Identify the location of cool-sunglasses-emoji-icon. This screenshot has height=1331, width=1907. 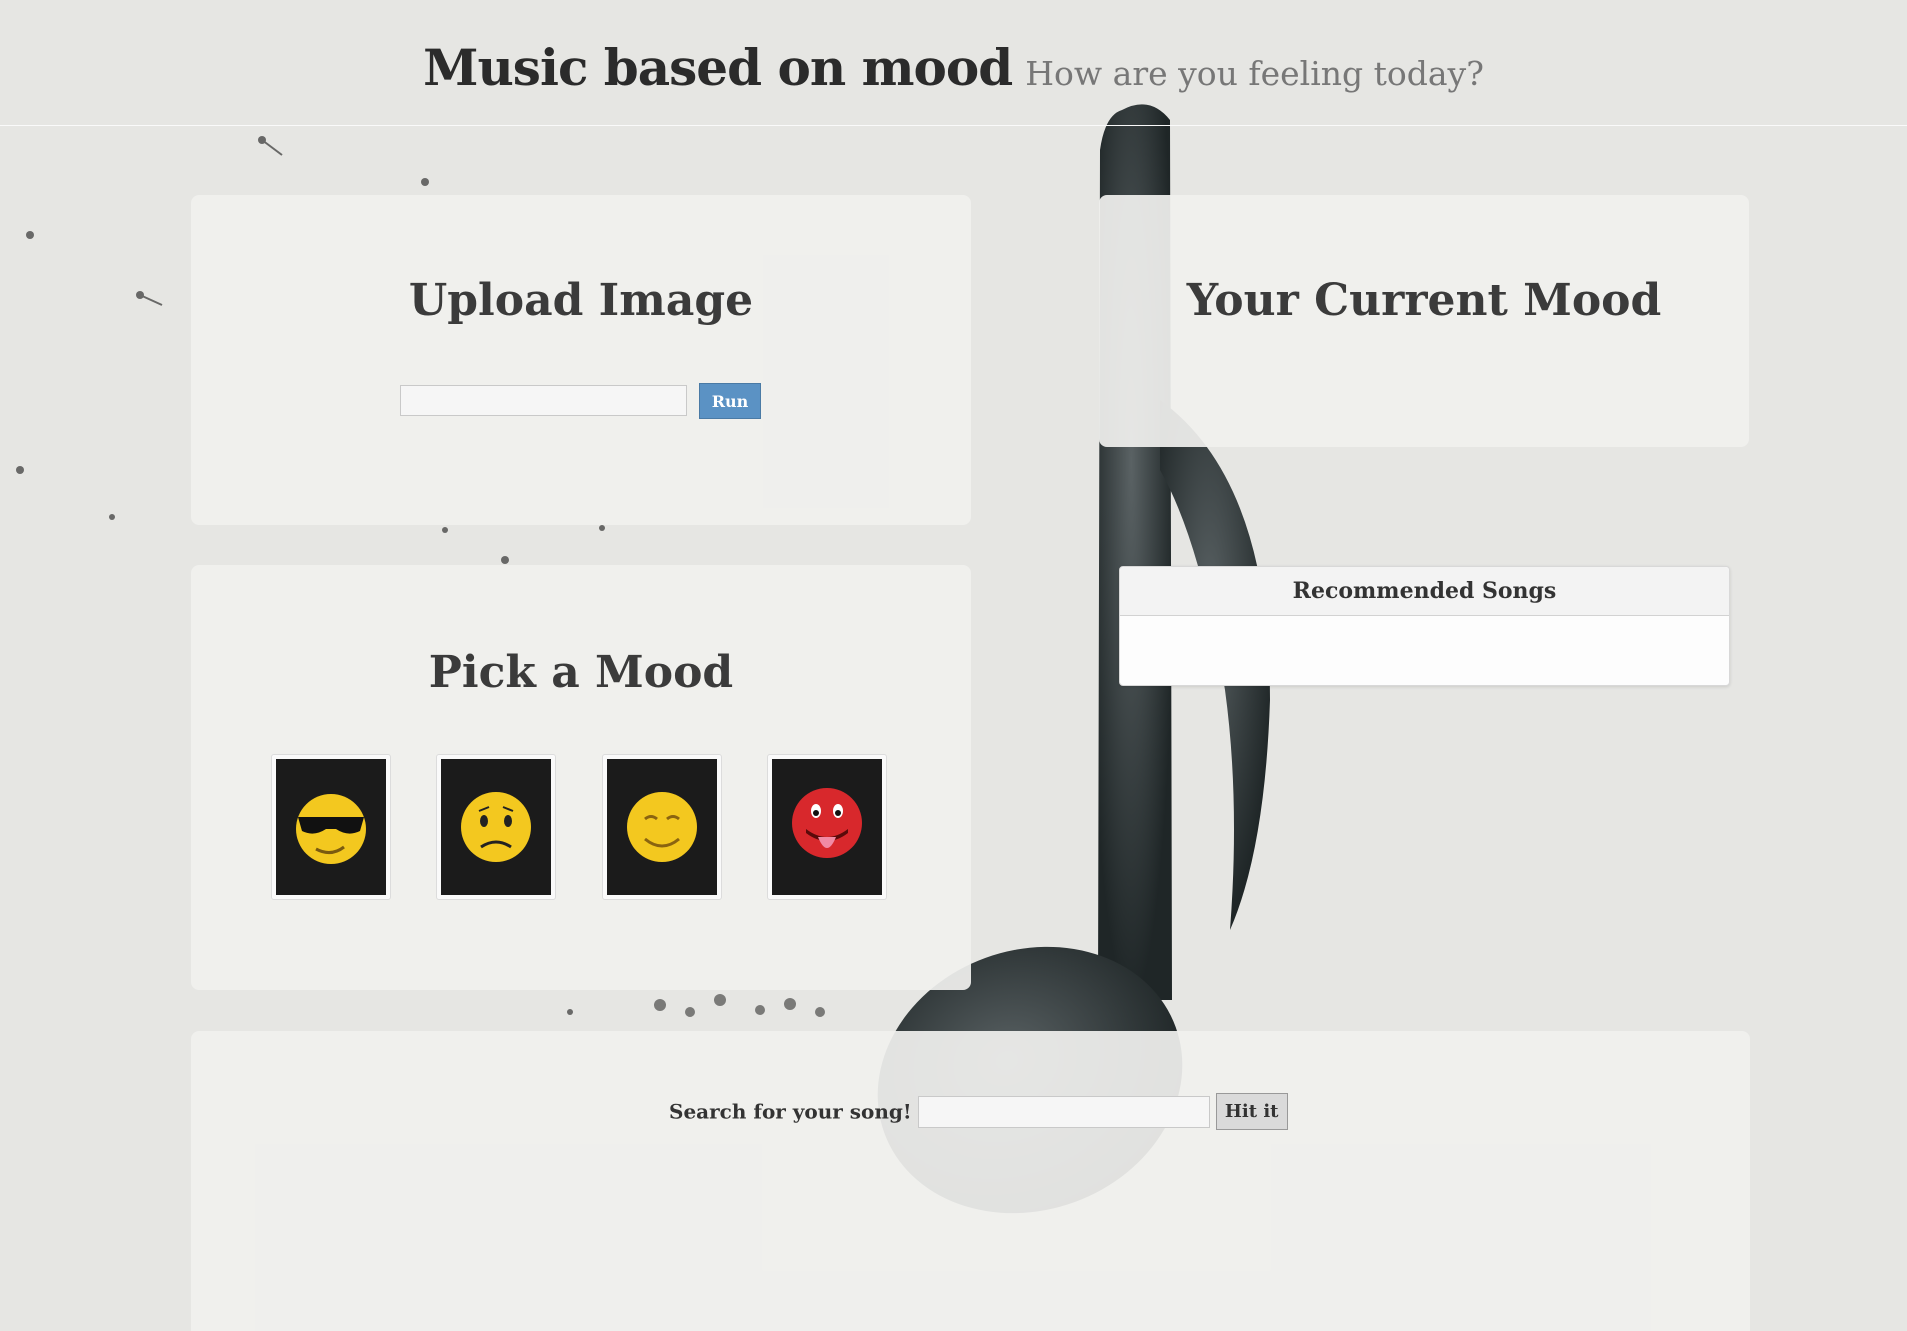
(331, 829).